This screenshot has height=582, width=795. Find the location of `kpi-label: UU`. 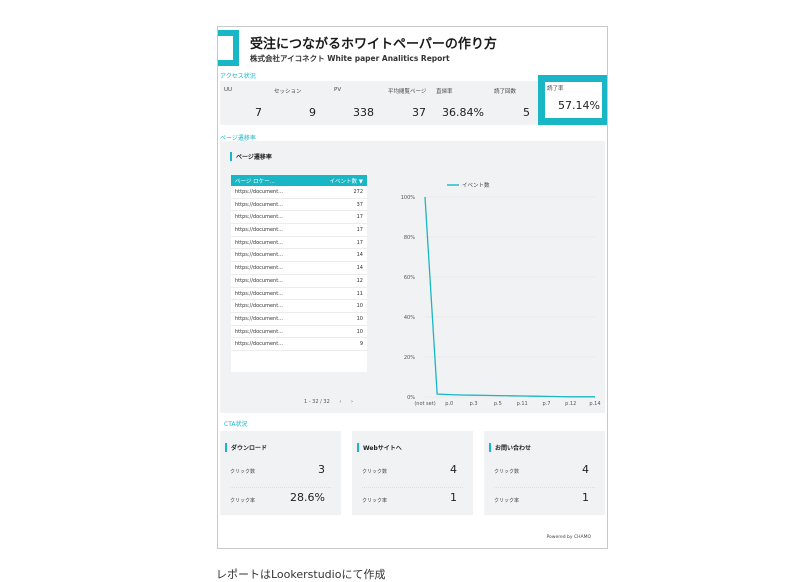

kpi-label: UU is located at coordinates (228, 90).